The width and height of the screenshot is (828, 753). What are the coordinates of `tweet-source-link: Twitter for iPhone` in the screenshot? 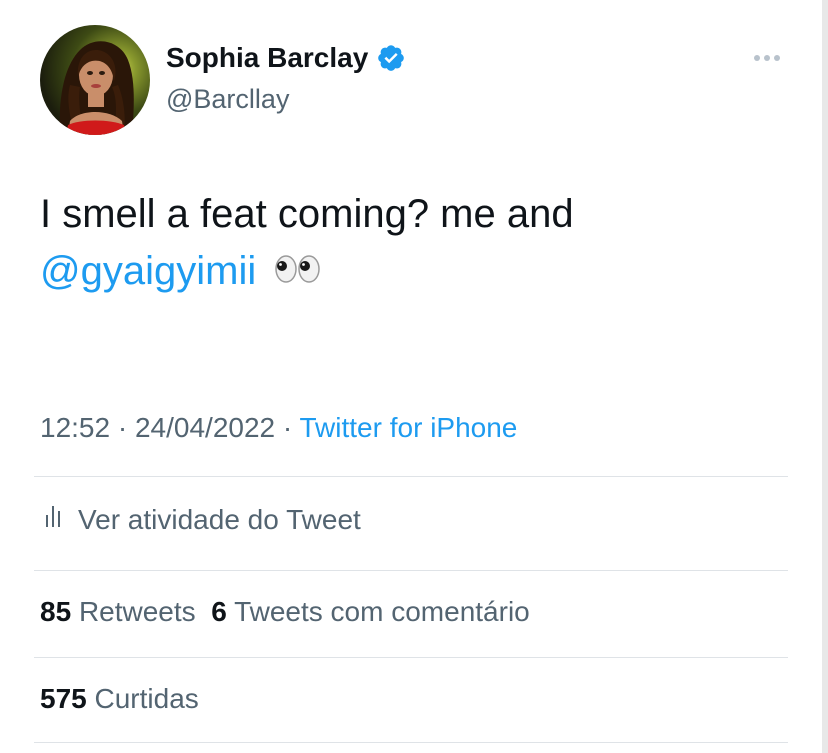 It's located at (409, 427).